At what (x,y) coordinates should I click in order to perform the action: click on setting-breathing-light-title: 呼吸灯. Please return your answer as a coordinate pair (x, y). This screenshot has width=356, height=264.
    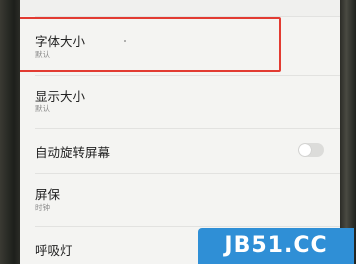
    Looking at the image, I should click on (54, 250).